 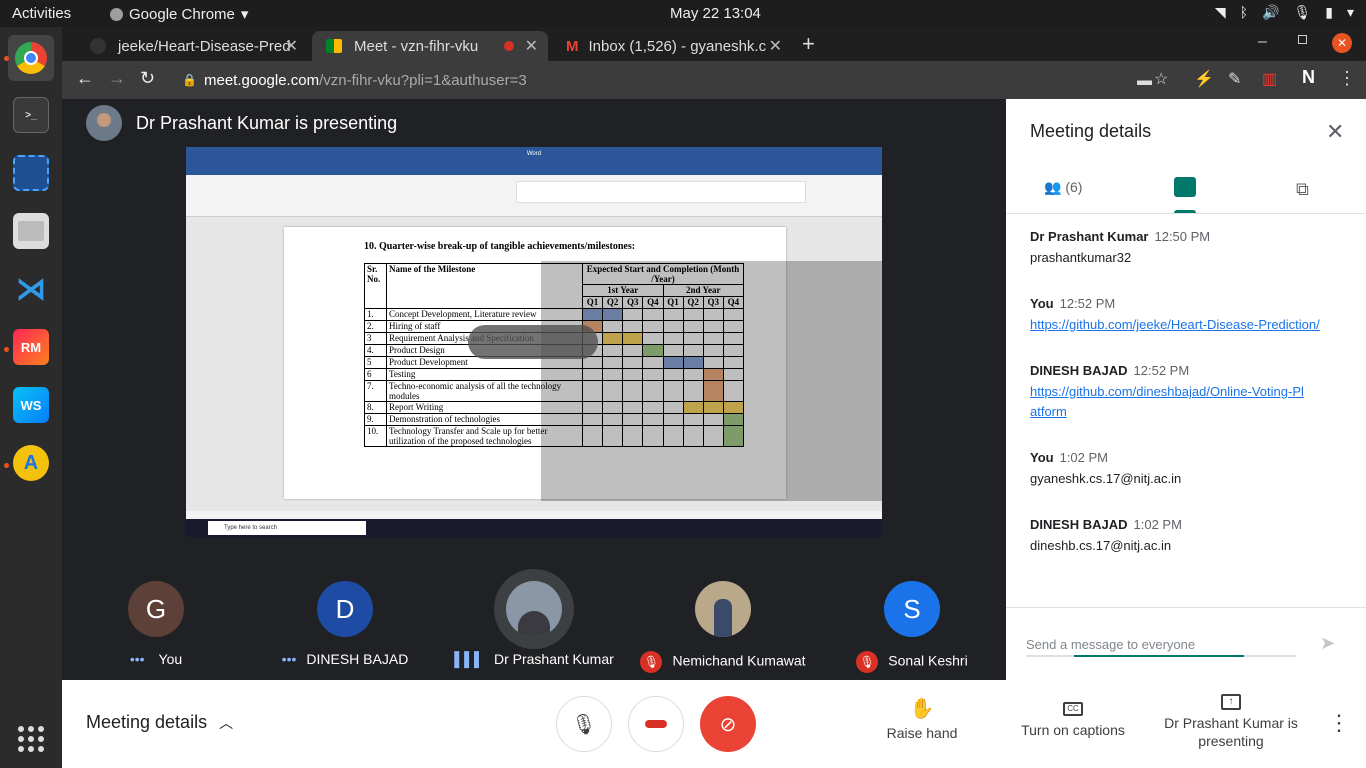 What do you see at coordinates (179, 14) in the screenshot?
I see `app-menu: Google Chrome ▾` at bounding box center [179, 14].